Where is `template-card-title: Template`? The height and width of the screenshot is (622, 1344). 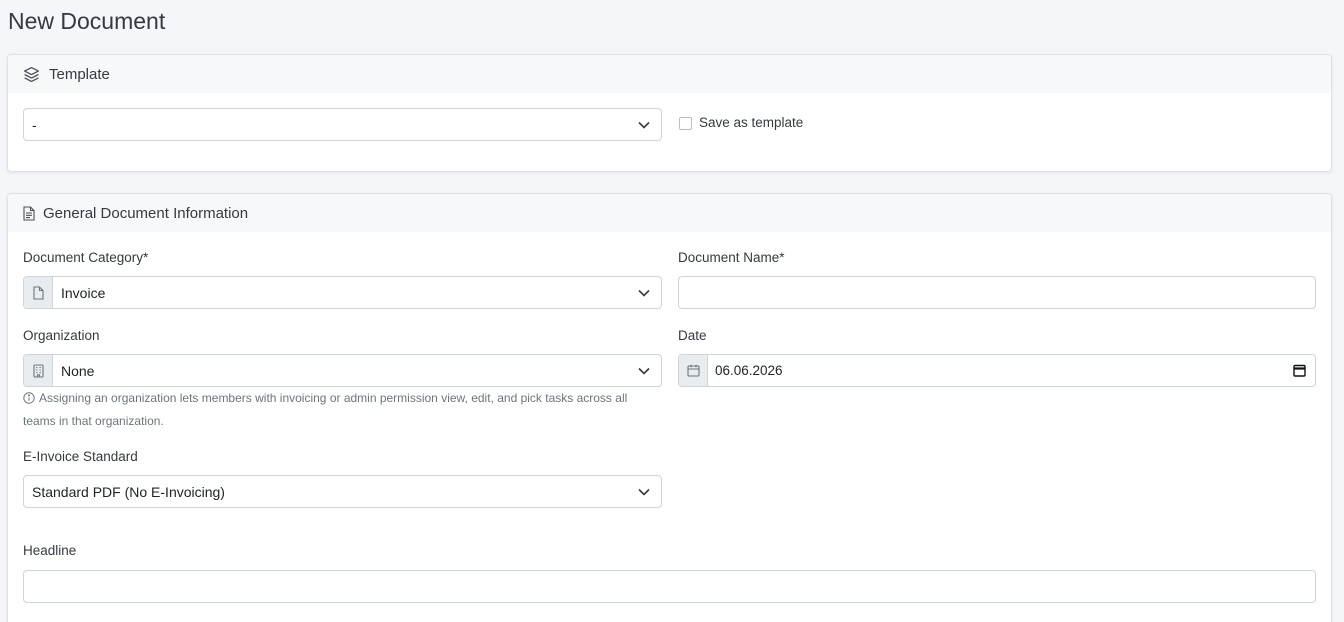
template-card-title: Template is located at coordinates (79, 74).